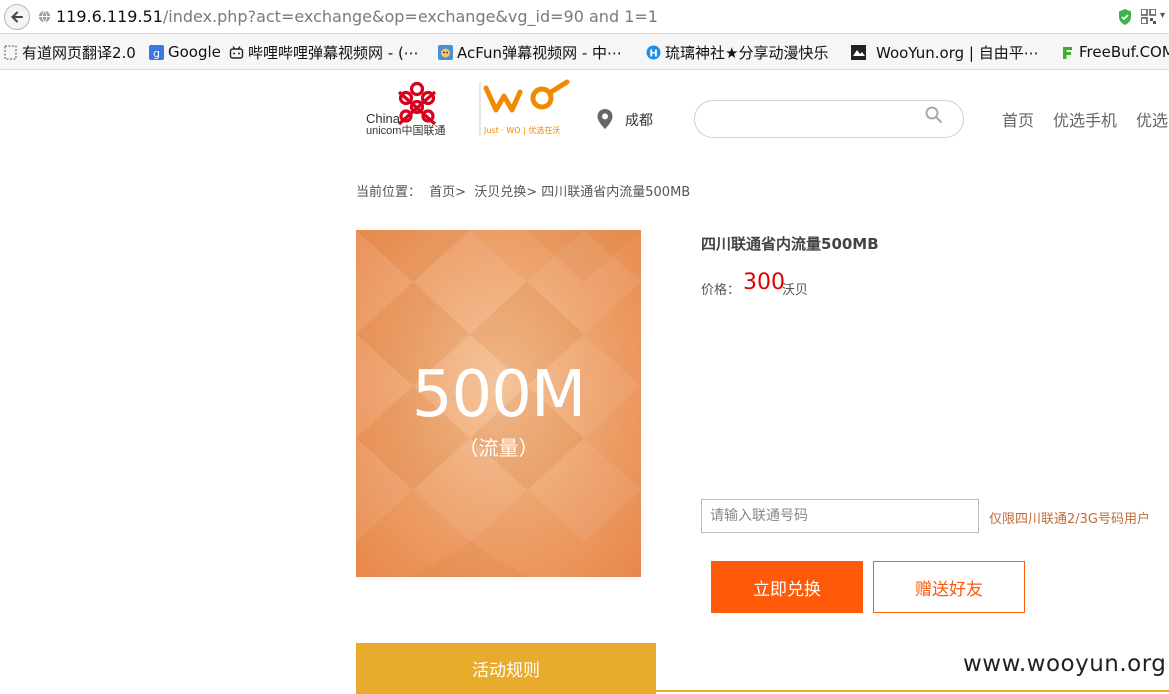 This screenshot has width=1169, height=694. I want to click on back-button, so click(17, 17).